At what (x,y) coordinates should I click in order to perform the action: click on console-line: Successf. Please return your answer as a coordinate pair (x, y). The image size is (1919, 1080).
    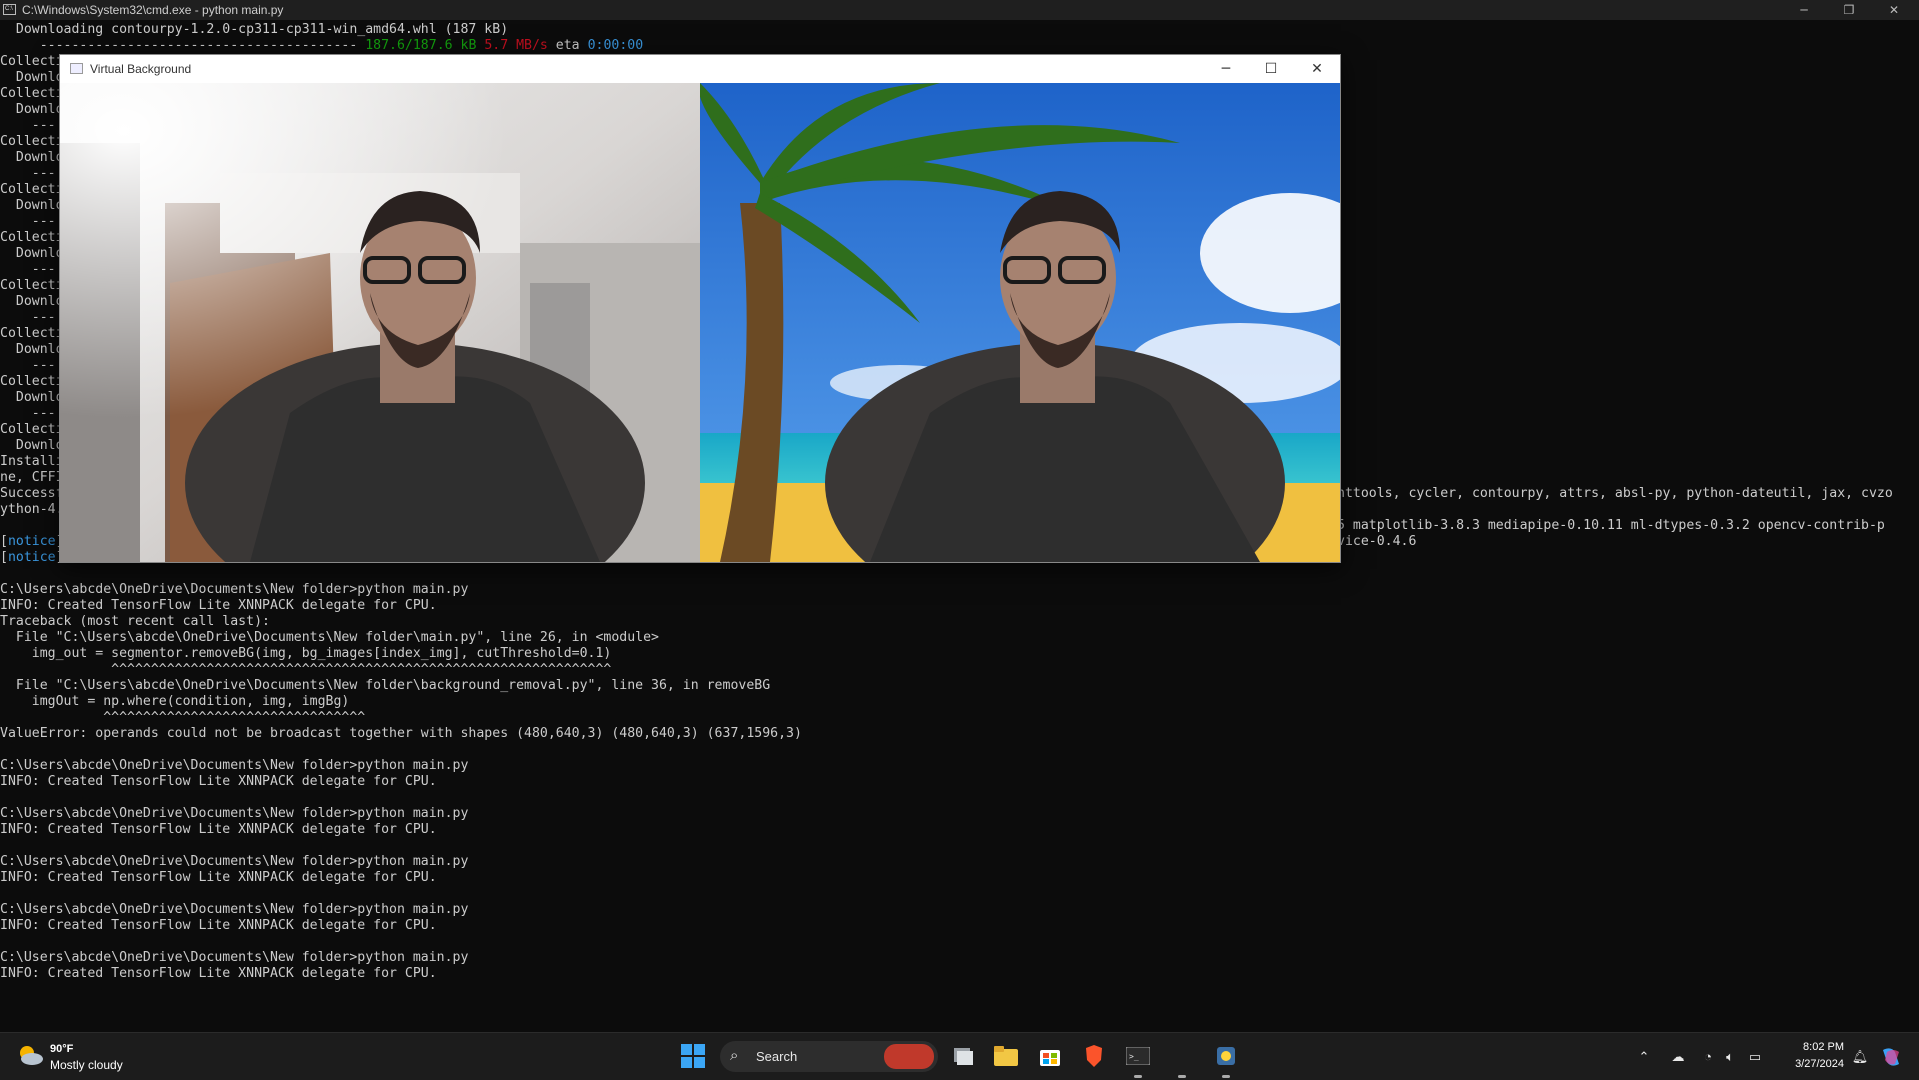
    Looking at the image, I should click on (32, 493).